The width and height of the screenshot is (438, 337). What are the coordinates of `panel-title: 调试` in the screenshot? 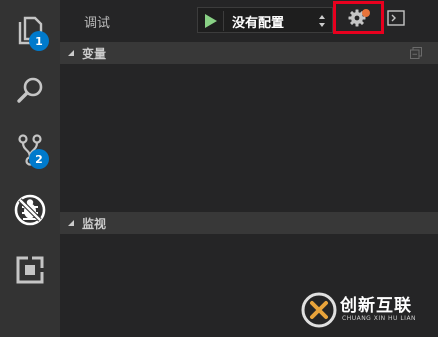 It's located at (97, 23).